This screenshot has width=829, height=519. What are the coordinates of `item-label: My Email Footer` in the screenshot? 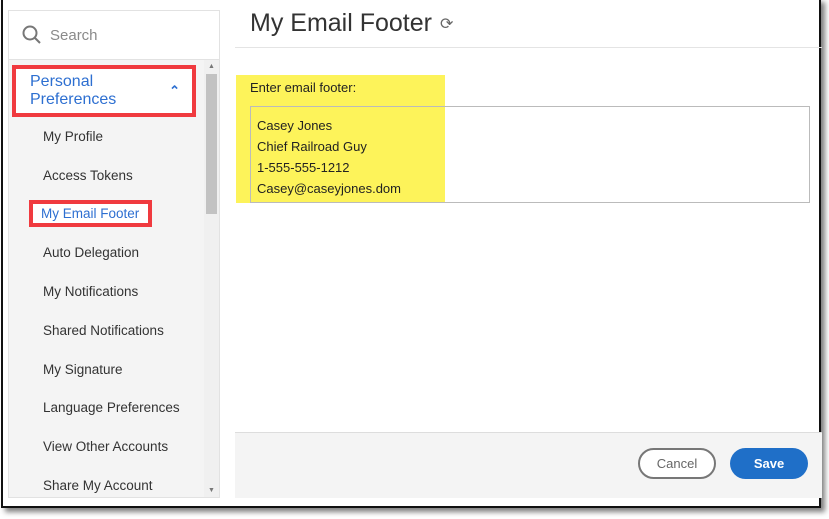 It's located at (91, 214).